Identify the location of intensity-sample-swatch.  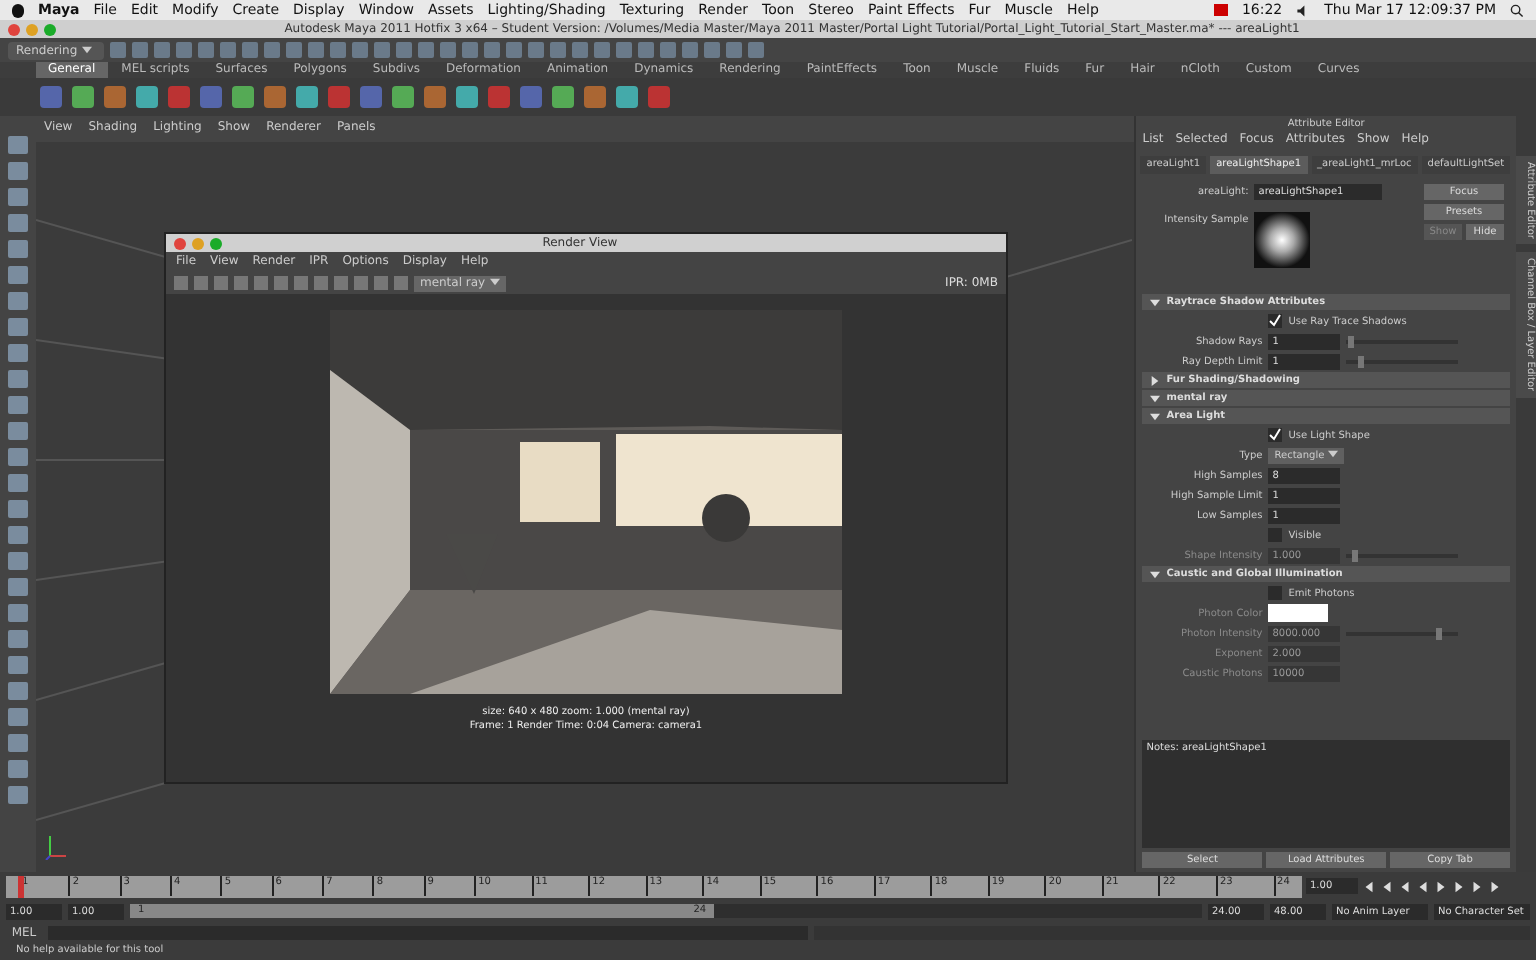
(1282, 240).